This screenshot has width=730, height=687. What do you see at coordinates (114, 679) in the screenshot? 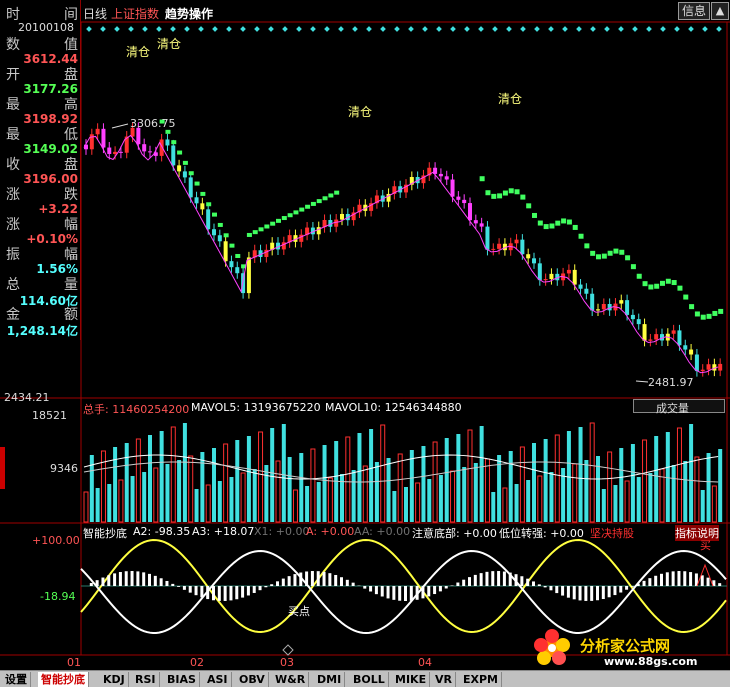
I see `tab-kdj: KDJ` at bounding box center [114, 679].